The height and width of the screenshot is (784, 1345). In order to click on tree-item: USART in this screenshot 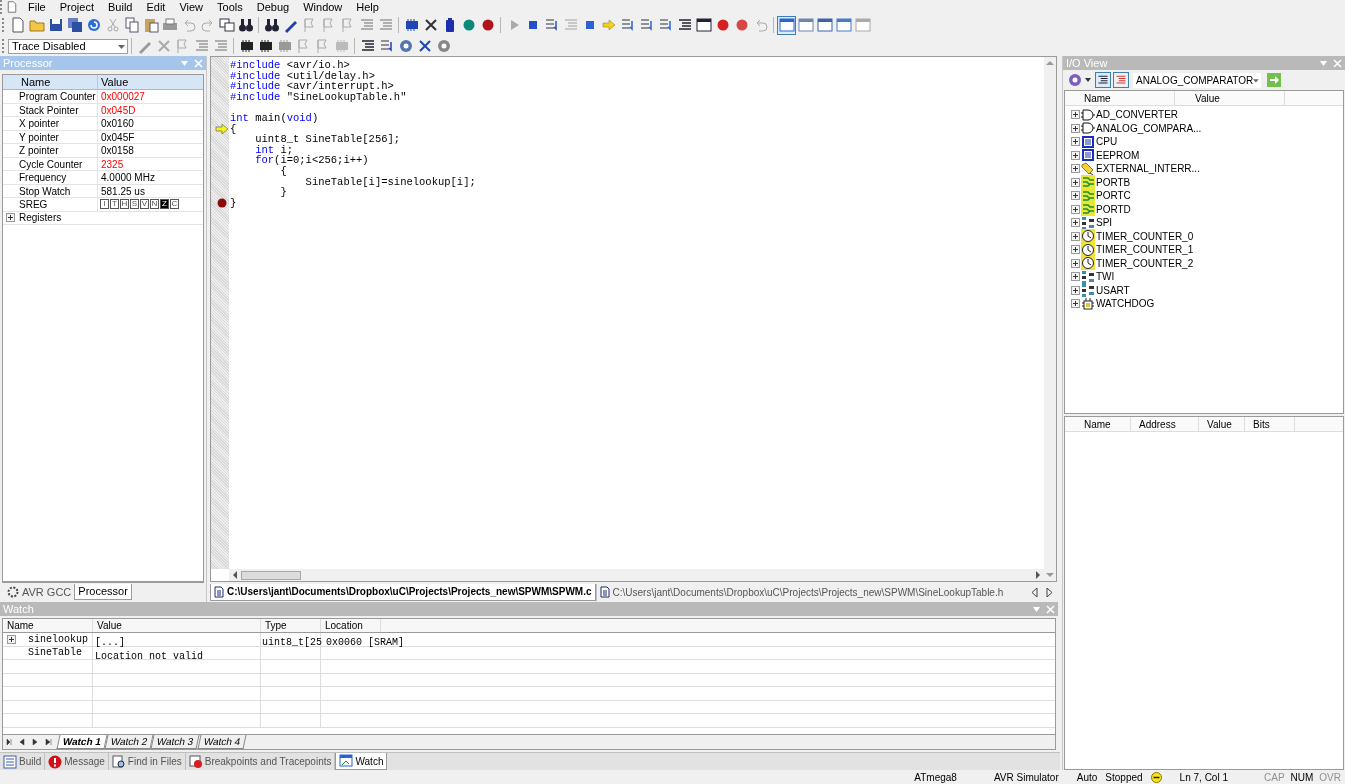, I will do `click(1204, 290)`.